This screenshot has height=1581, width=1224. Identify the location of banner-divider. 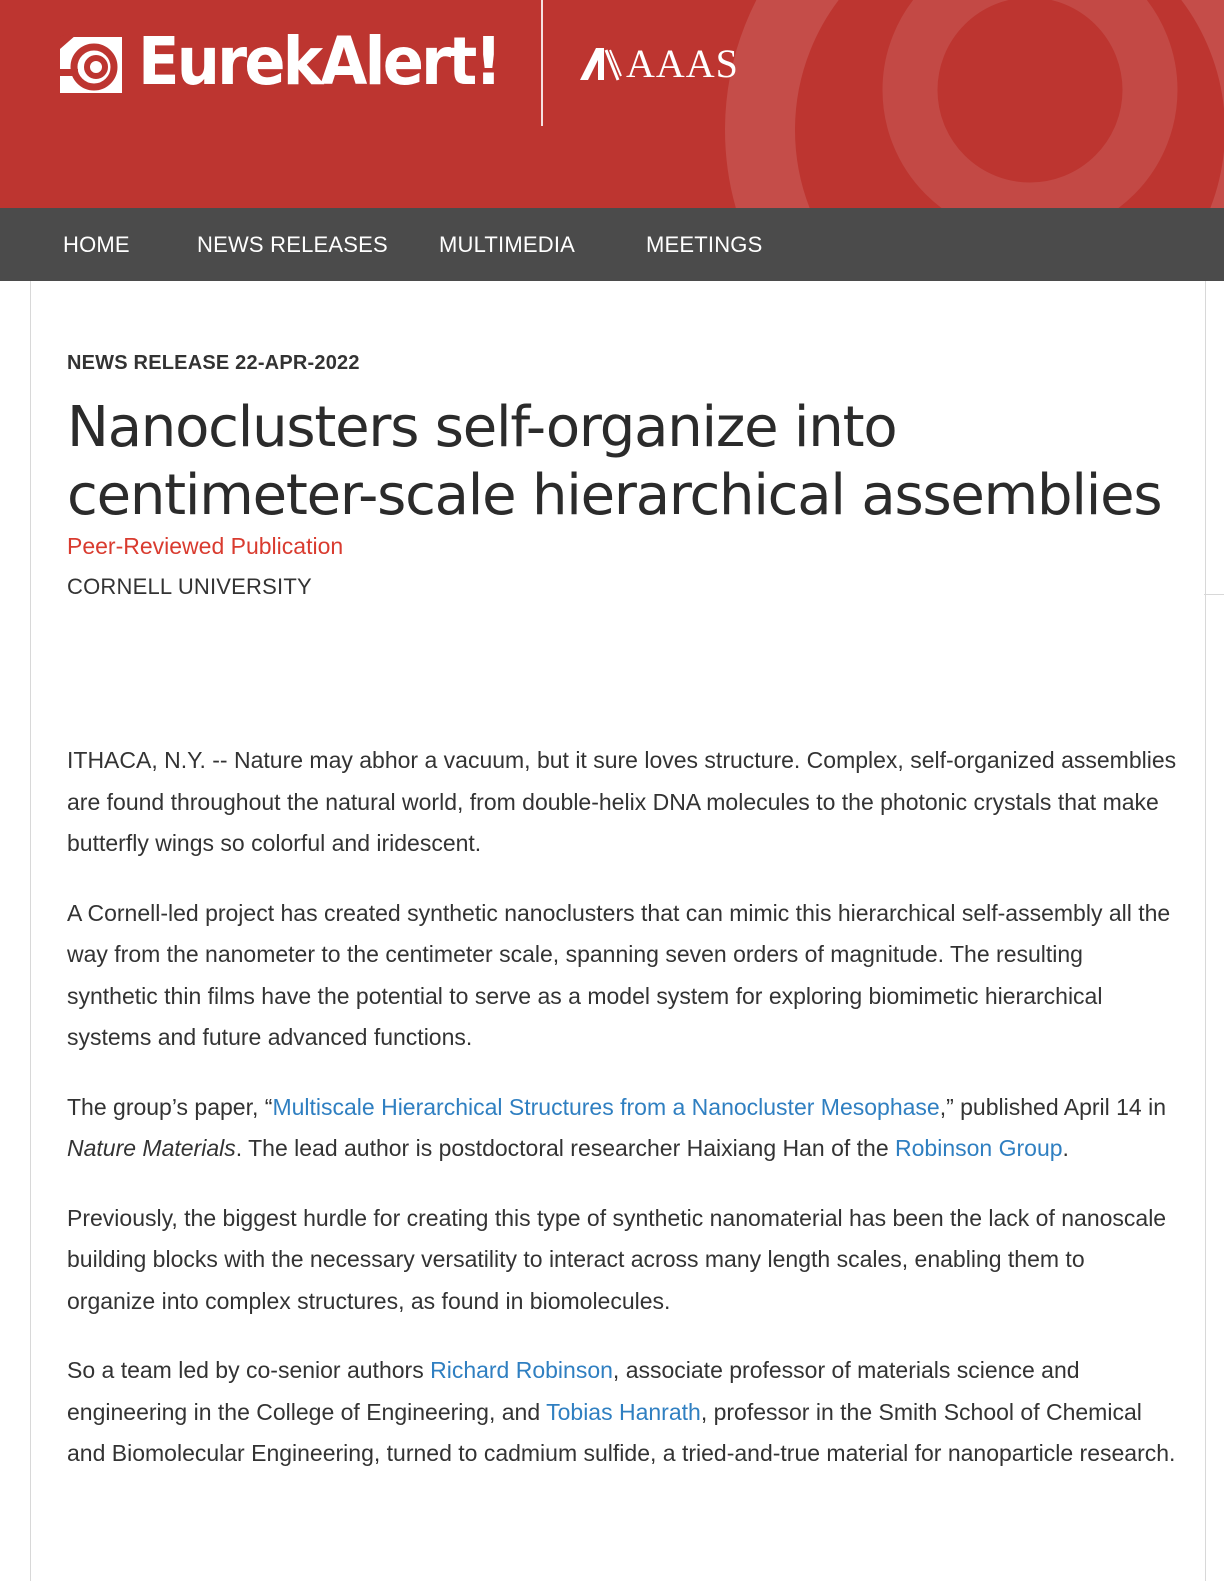
(542, 63).